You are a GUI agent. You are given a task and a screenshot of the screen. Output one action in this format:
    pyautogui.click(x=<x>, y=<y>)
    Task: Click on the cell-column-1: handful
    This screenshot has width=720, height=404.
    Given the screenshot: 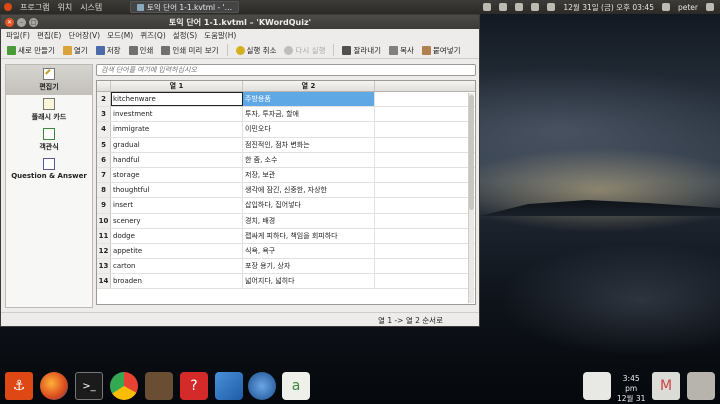 What is the action you would take?
    pyautogui.click(x=177, y=159)
    